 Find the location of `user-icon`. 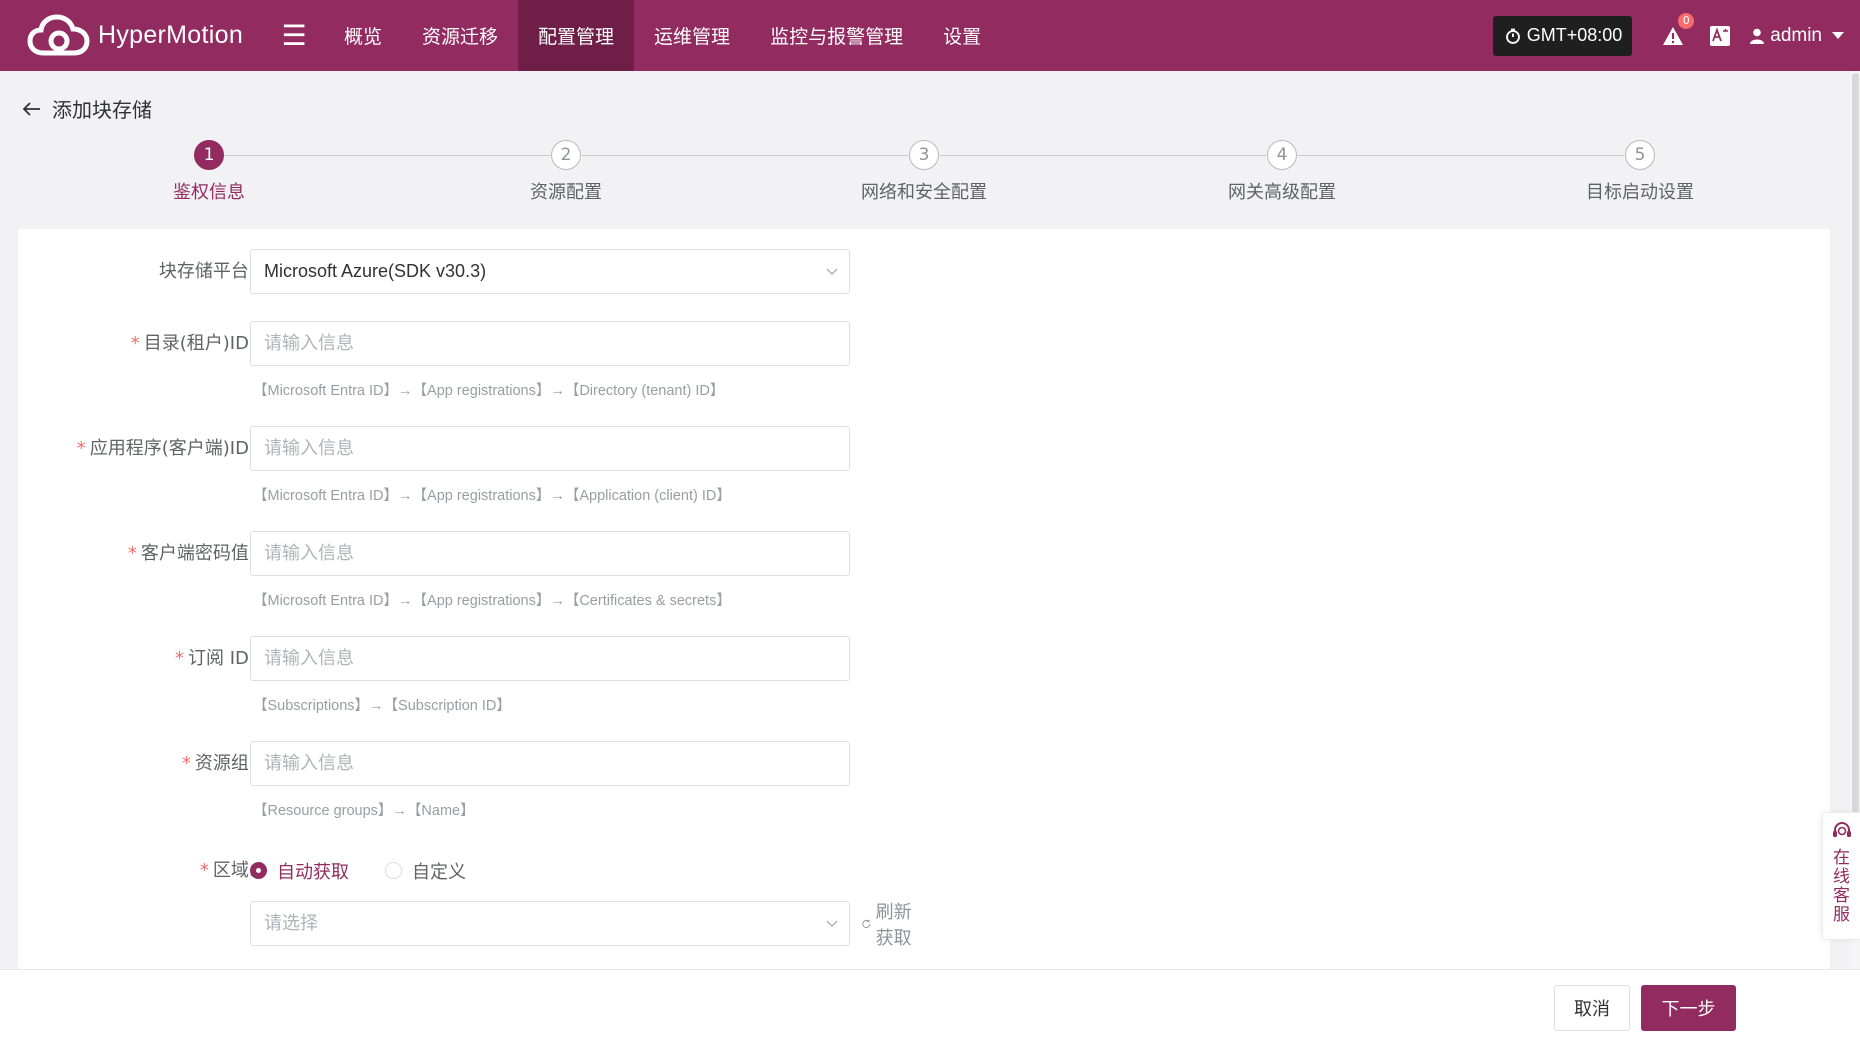

user-icon is located at coordinates (1757, 36).